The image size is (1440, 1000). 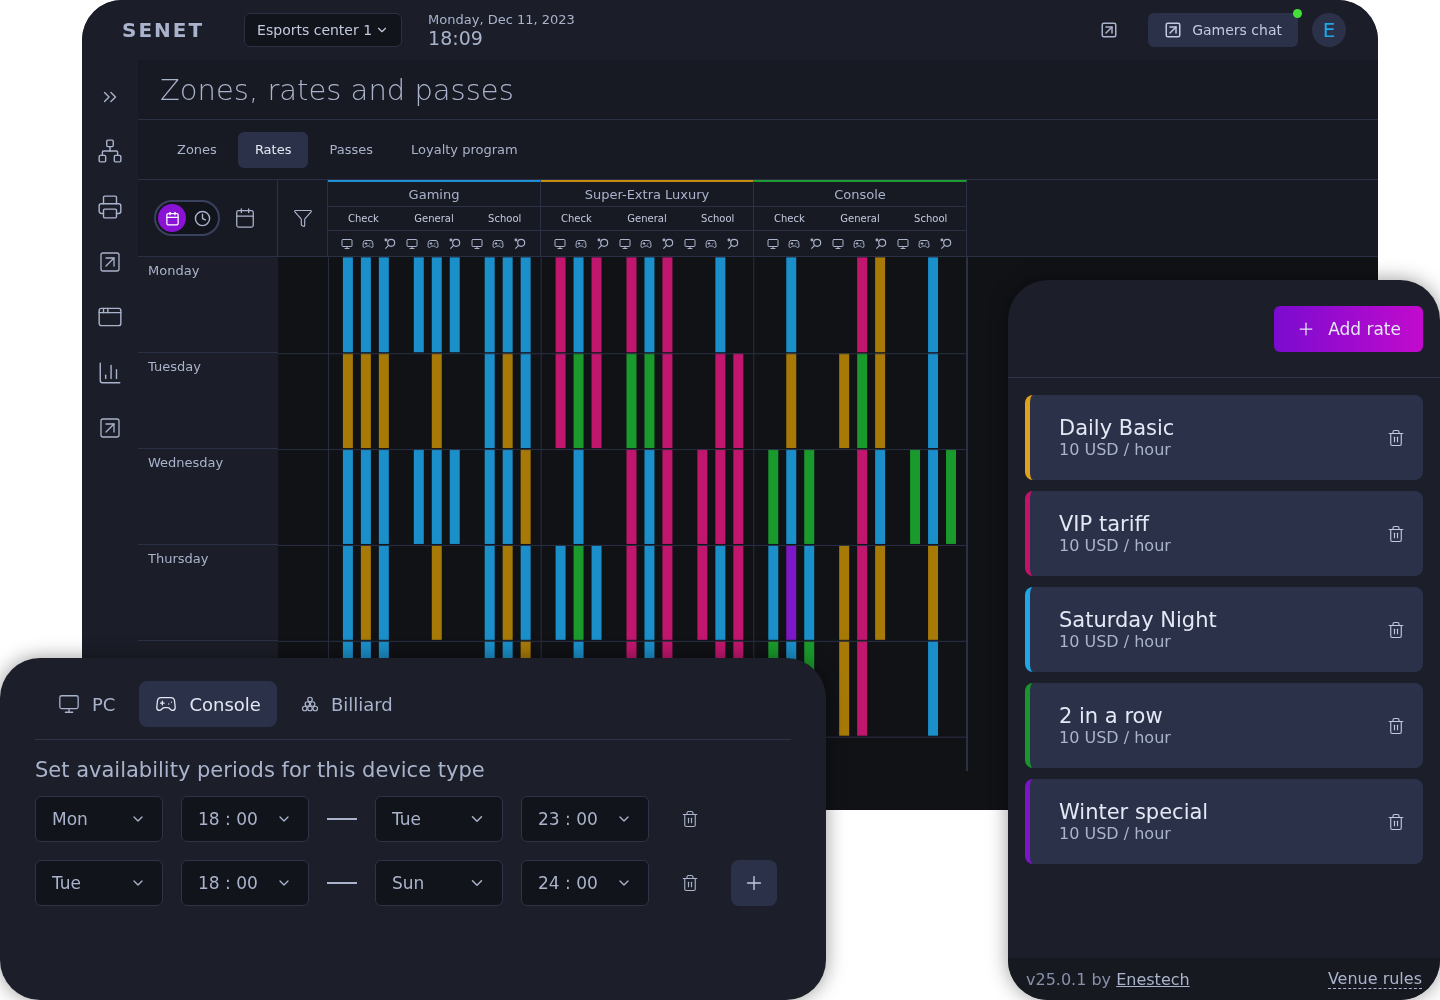 I want to click on venue-select: Esports center 1, so click(x=323, y=30).